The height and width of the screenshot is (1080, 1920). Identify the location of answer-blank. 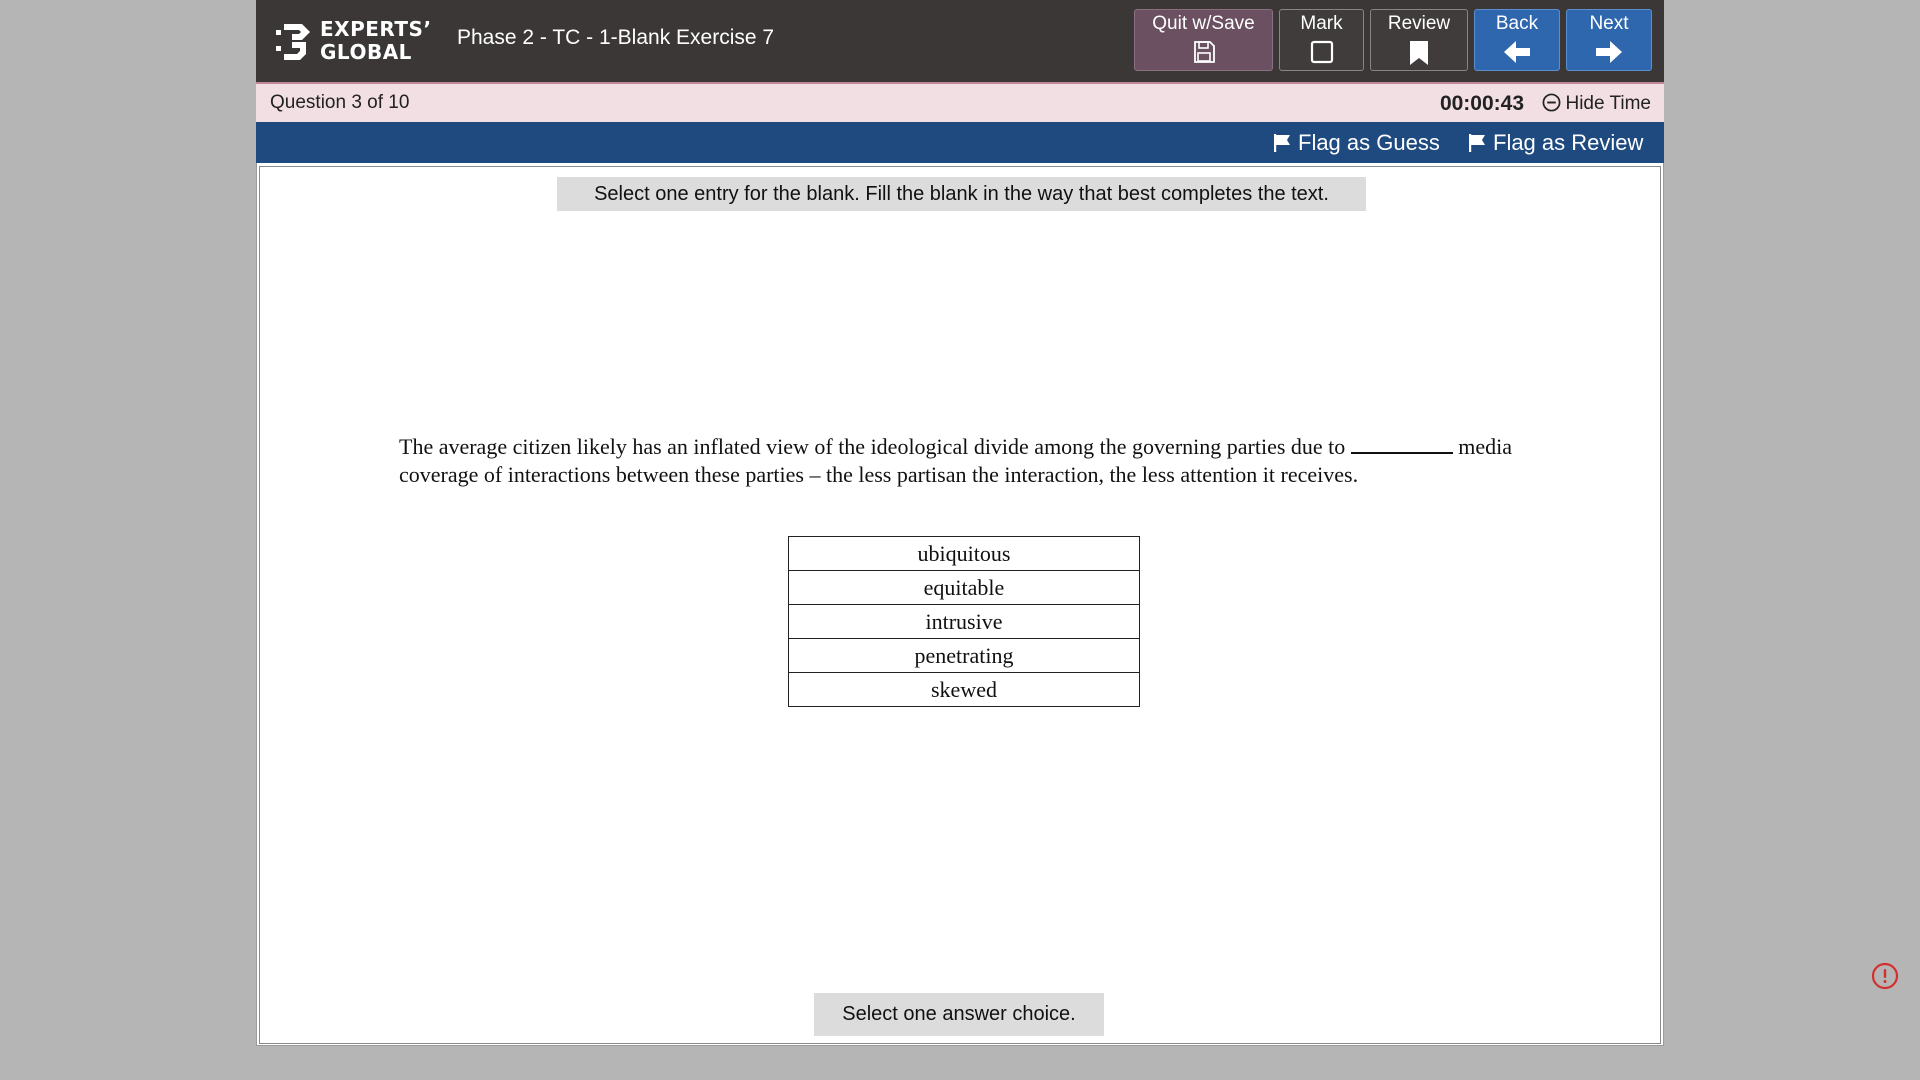
(1401, 444).